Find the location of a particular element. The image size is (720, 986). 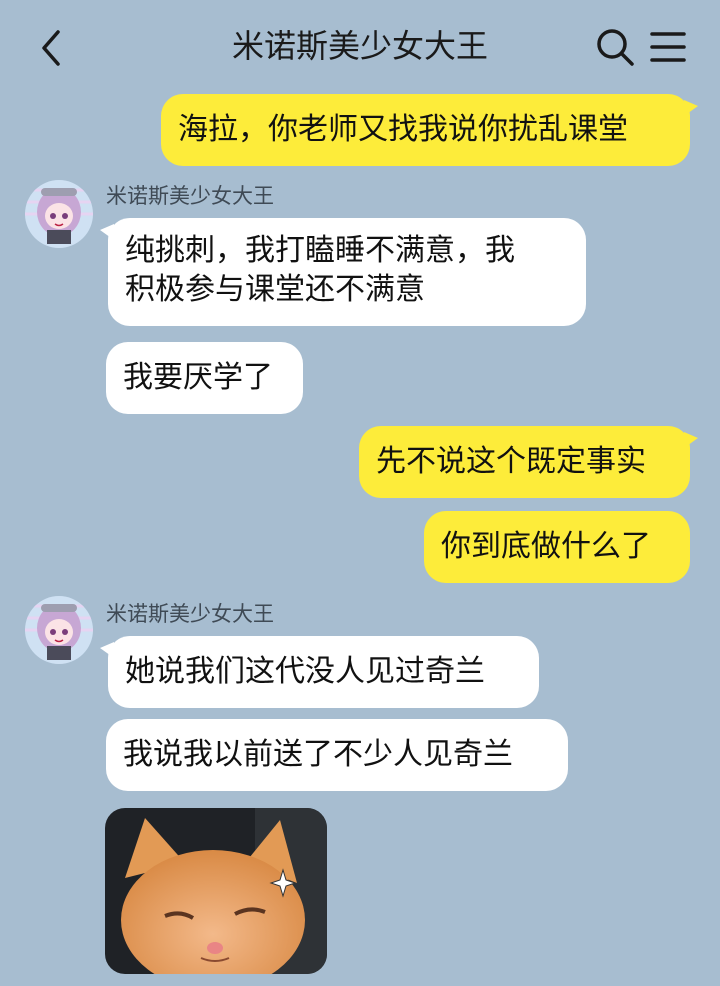

incoming-message: 我要厌学了 is located at coordinates (204, 378).